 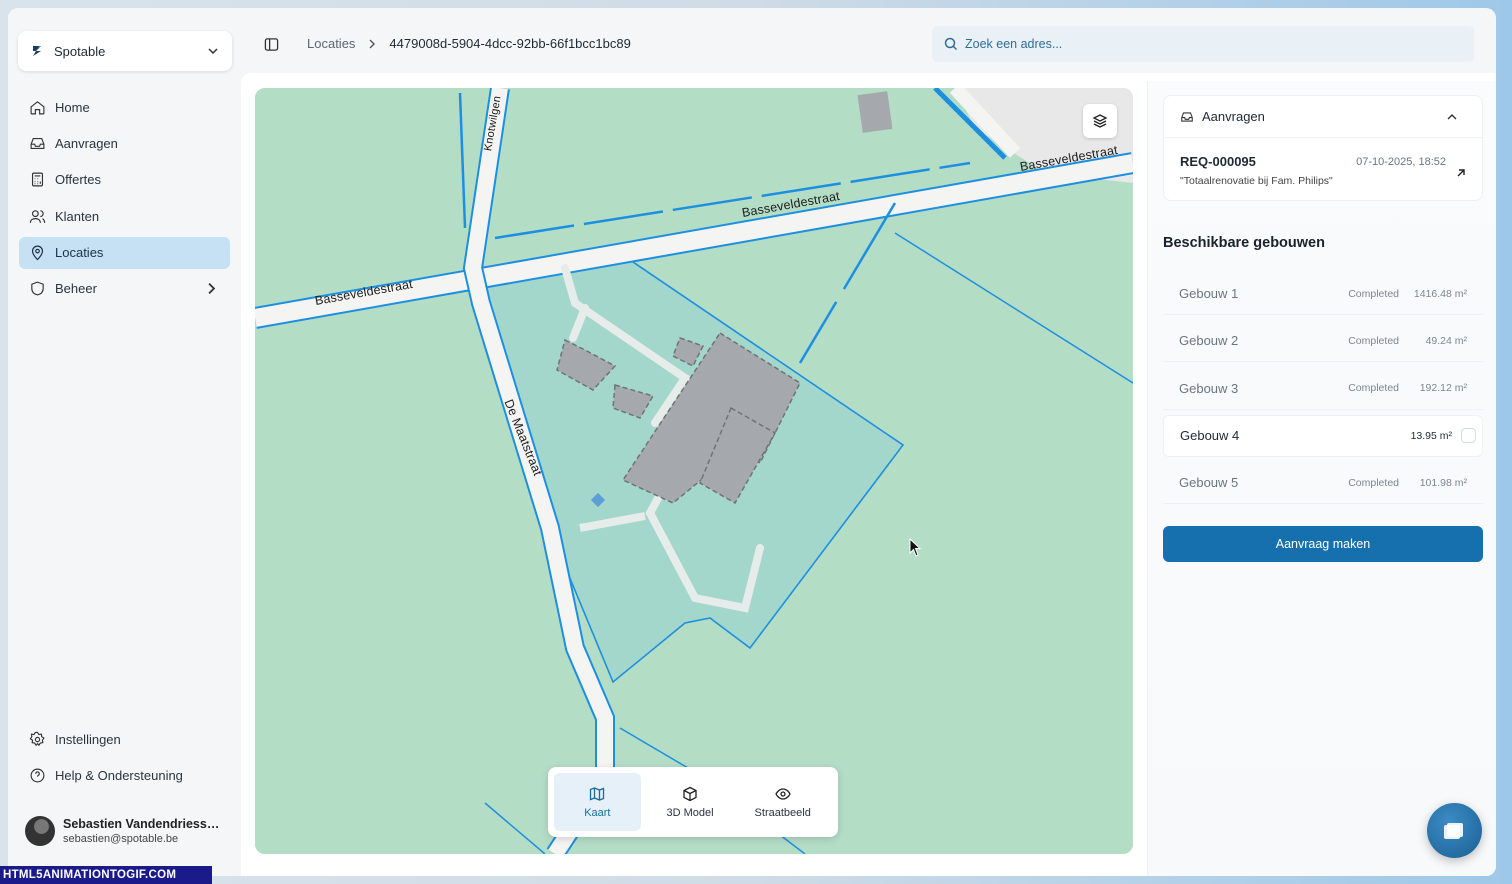 I want to click on user-name: Sebastien Vandendriessche, so click(x=142, y=824).